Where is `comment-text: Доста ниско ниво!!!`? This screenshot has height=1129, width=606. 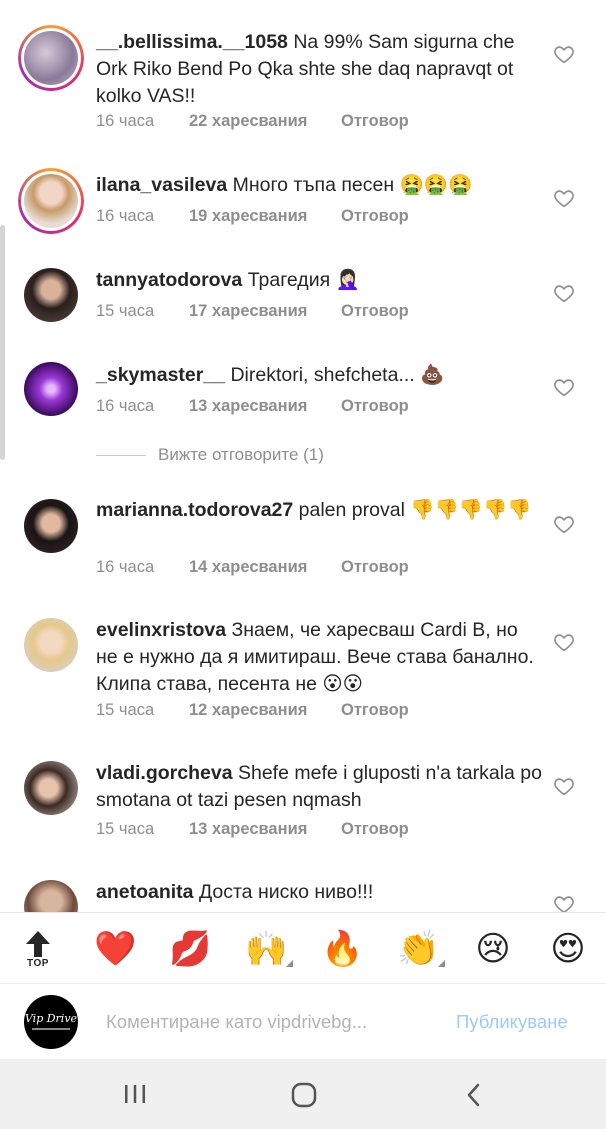 comment-text: Доста ниско ниво!!! is located at coordinates (286, 892).